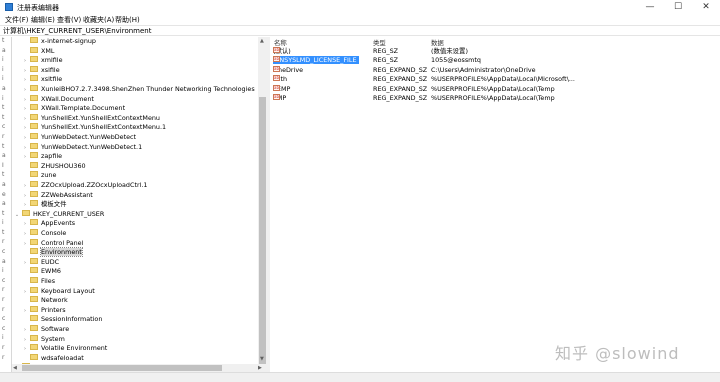 The height and width of the screenshot is (382, 720). What do you see at coordinates (45, 330) in the screenshot?
I see `tree-node: › Software` at bounding box center [45, 330].